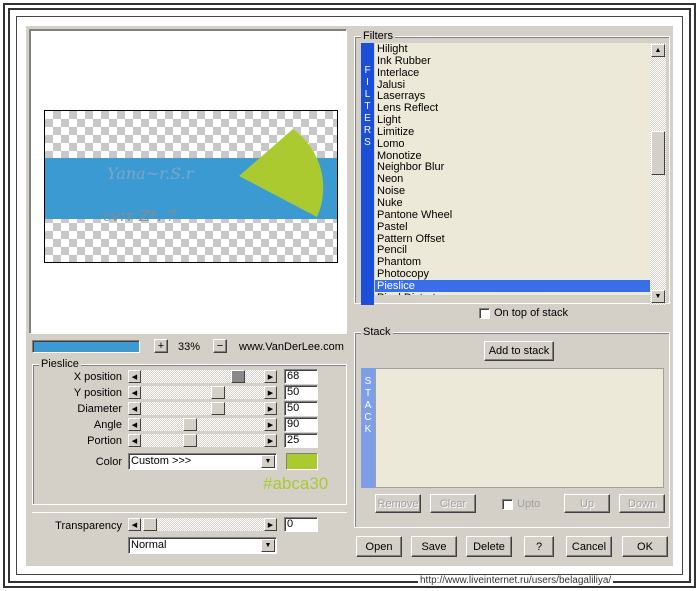 This screenshot has height=591, width=699. Describe the element at coordinates (189, 512) in the screenshot. I see `divider` at that location.